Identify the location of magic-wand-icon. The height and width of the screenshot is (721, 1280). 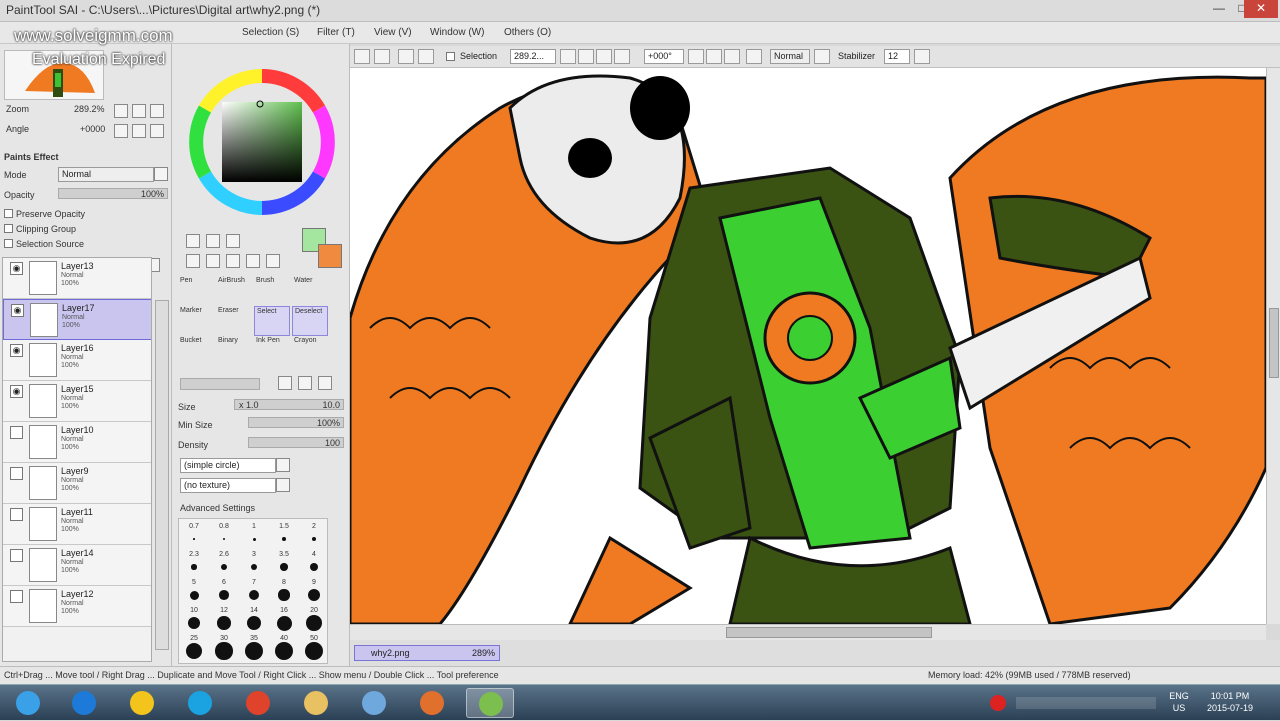
(233, 241).